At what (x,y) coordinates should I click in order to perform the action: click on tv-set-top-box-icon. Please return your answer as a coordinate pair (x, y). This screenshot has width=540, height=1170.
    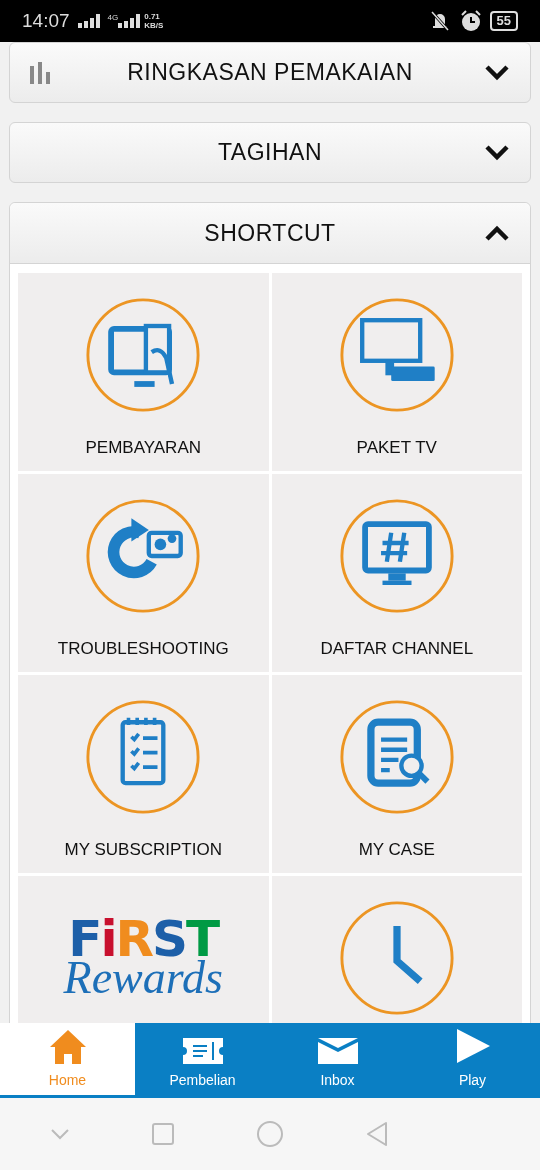
    Looking at the image, I should click on (396, 355).